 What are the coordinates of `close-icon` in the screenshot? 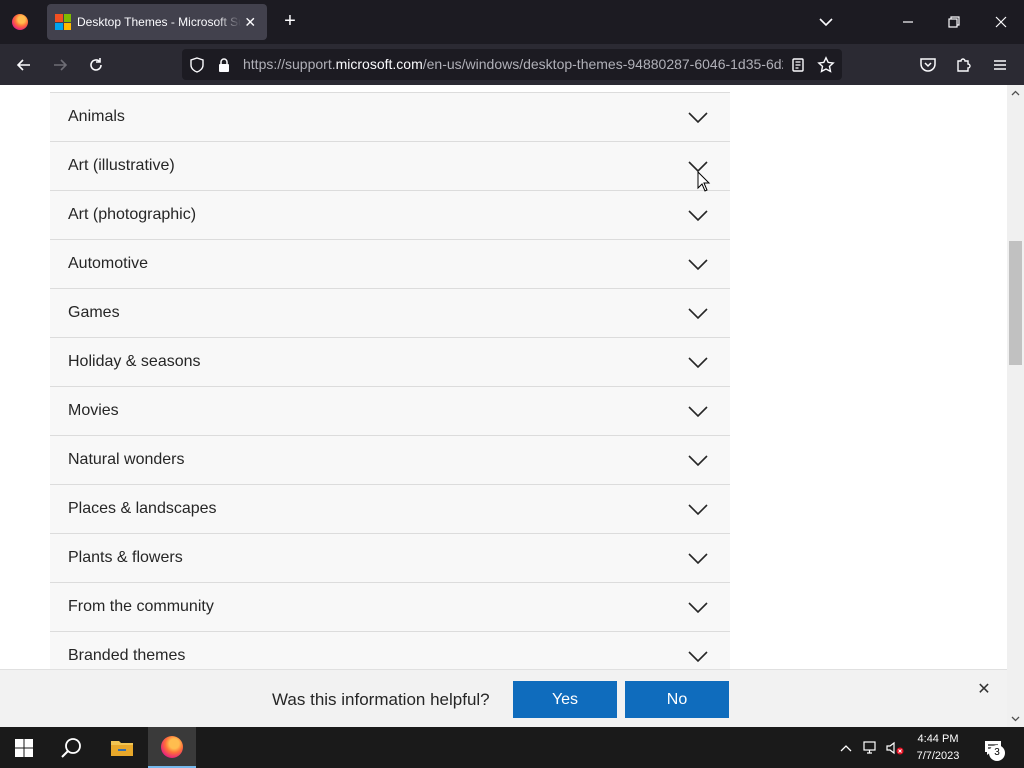 It's located at (1001, 22).